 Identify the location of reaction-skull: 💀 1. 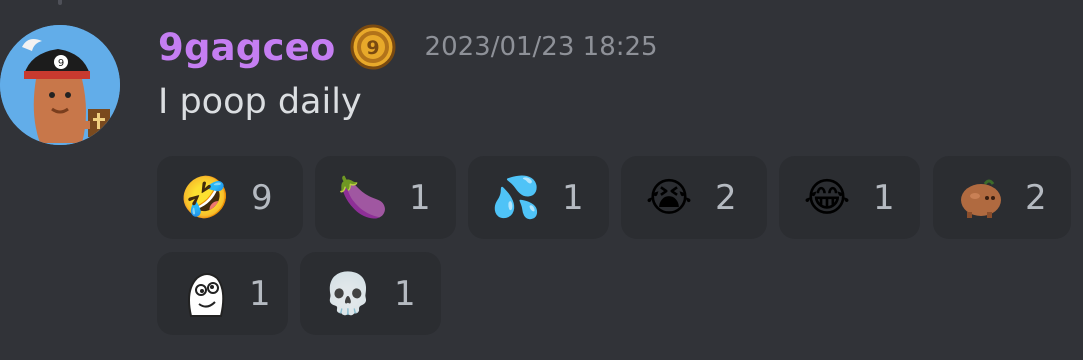
(370, 293).